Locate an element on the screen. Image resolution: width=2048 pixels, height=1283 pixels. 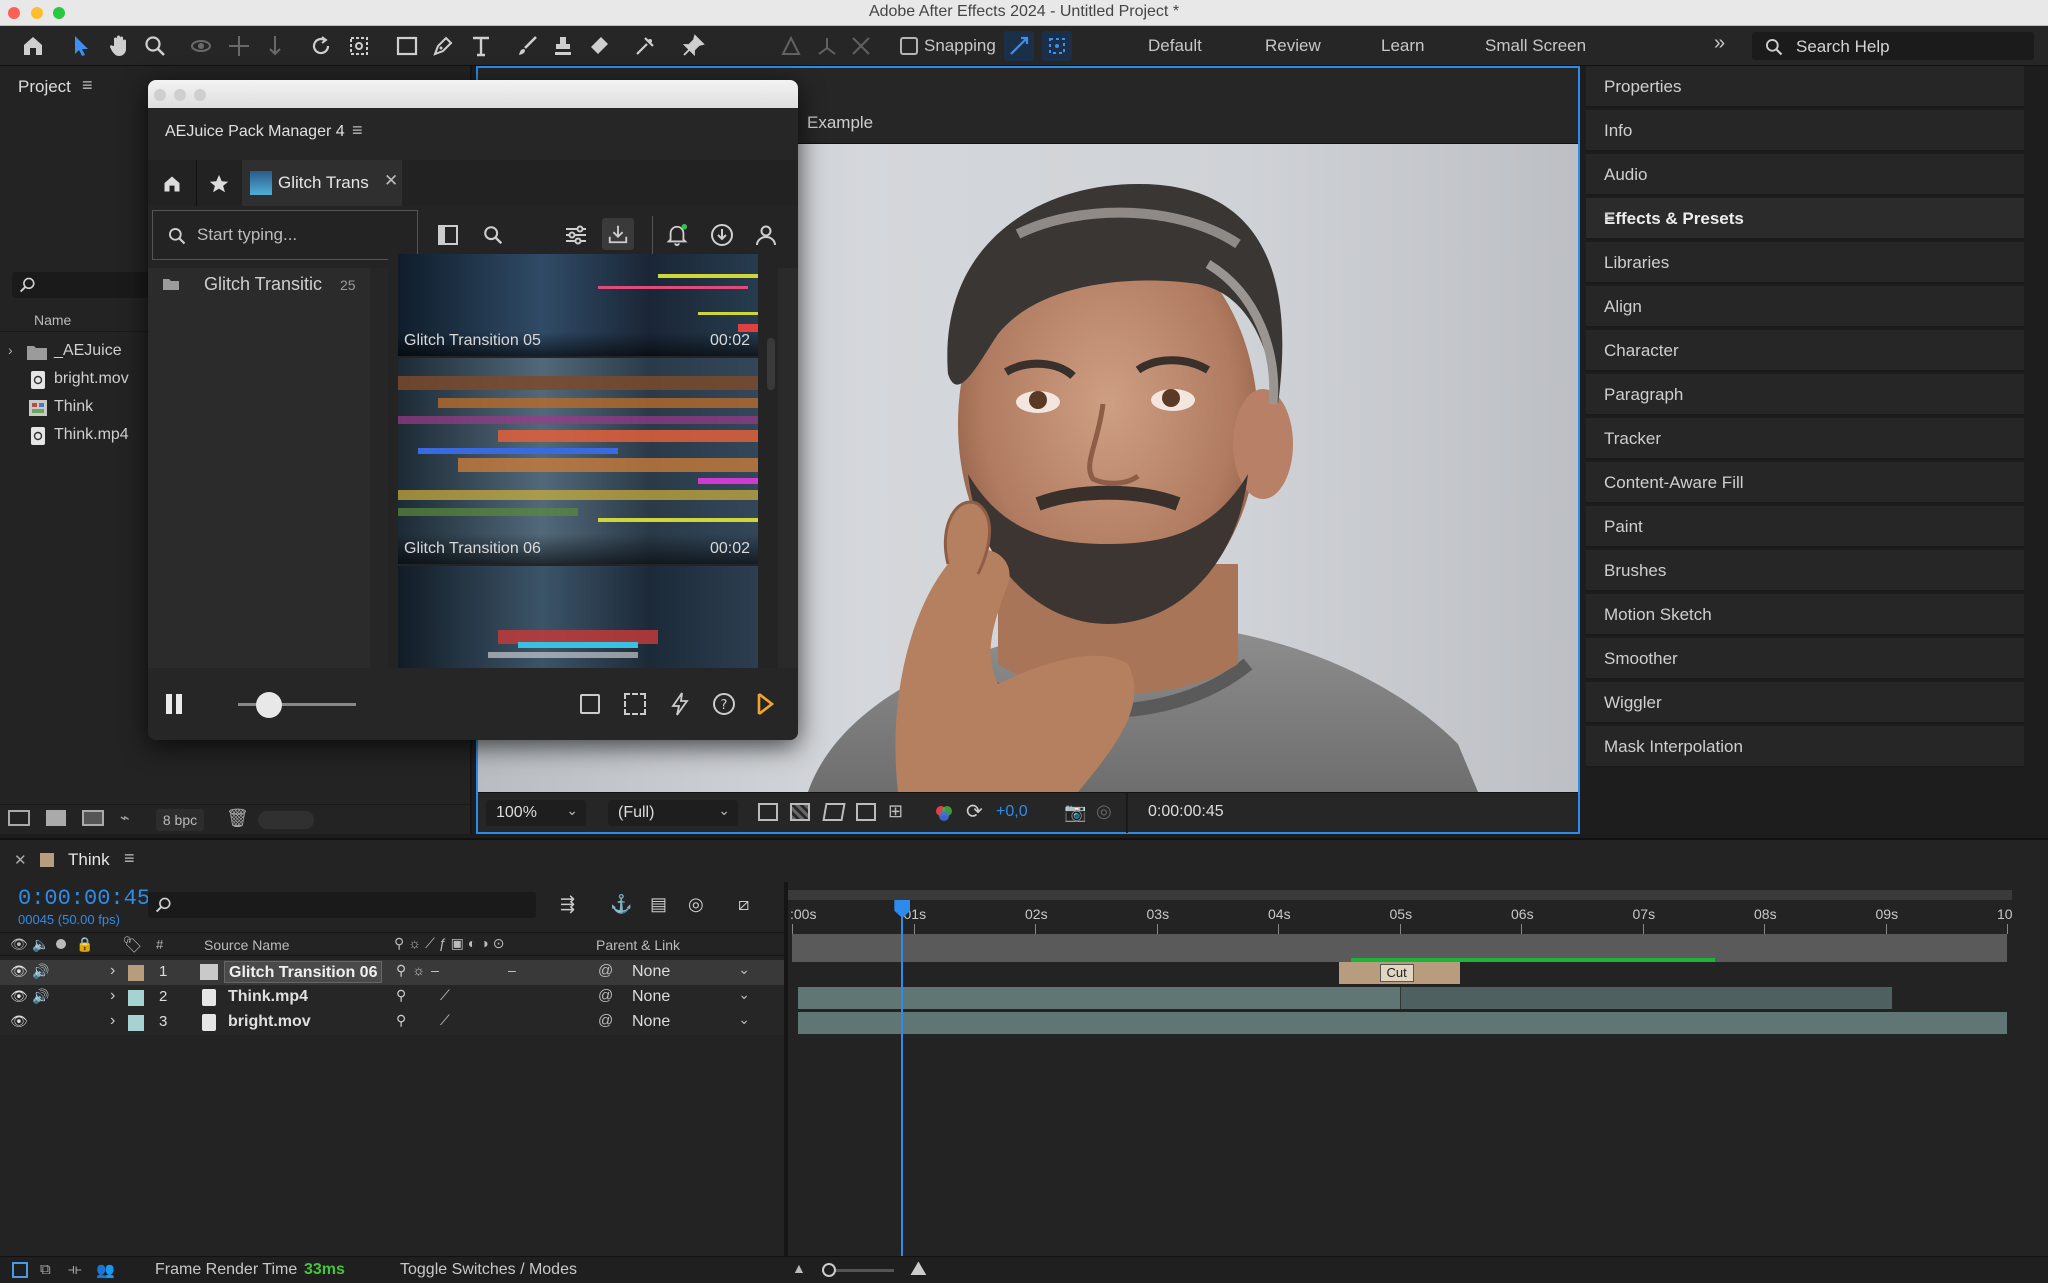
orbit-camera-icon is located at coordinates (201, 46).